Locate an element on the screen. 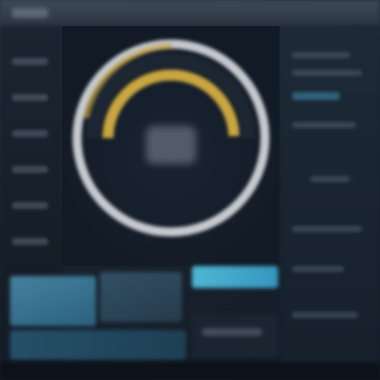 This screenshot has width=380, height=380. stat-value is located at coordinates (232, 332).